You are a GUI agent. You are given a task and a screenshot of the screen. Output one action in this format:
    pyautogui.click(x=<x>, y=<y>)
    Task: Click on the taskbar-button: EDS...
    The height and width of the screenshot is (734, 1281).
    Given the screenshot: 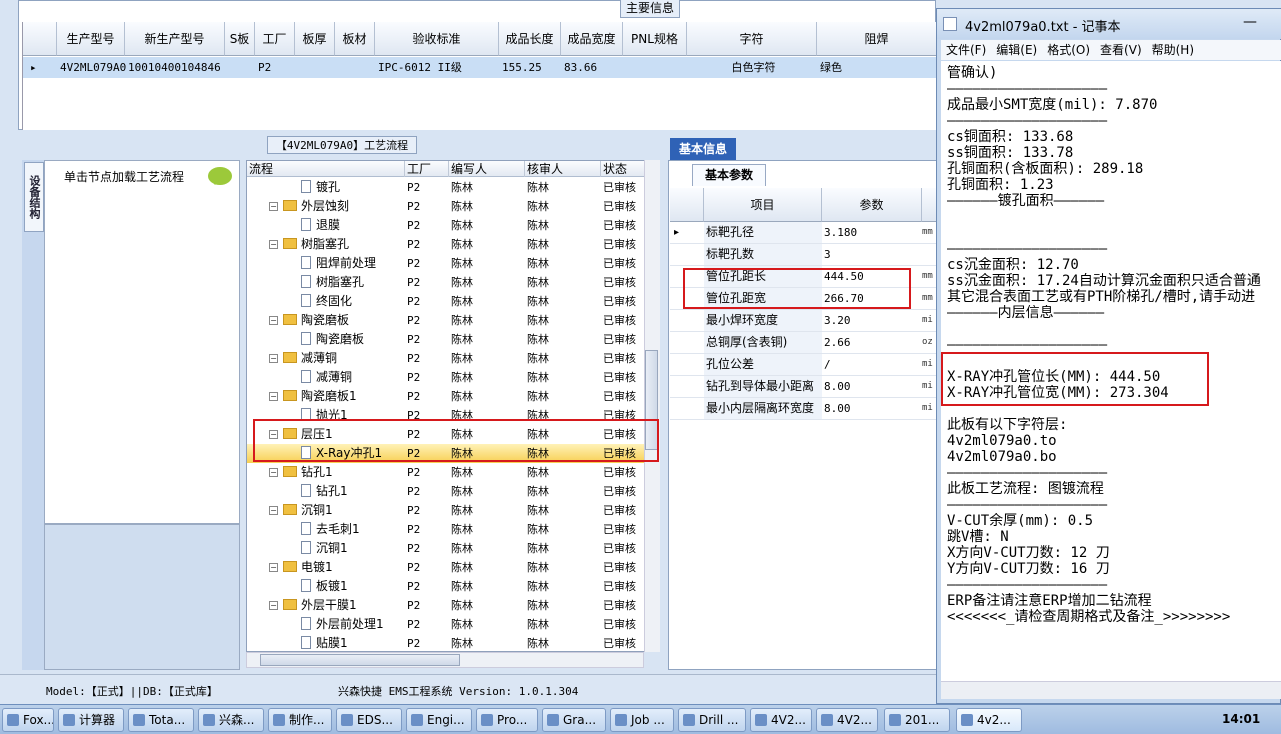 What is the action you would take?
    pyautogui.click(x=369, y=720)
    